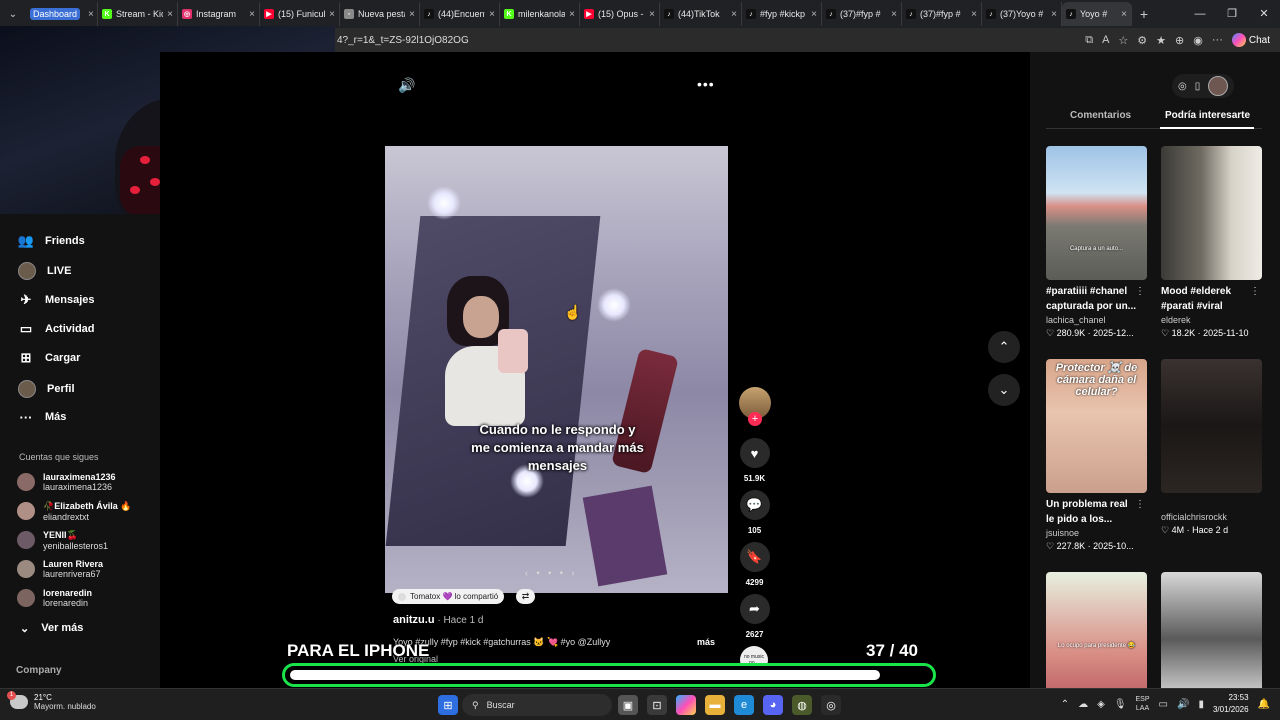  What do you see at coordinates (782, 14) in the screenshot?
I see `browser-tab: ♪ #fyp #kickp ×` at bounding box center [782, 14].